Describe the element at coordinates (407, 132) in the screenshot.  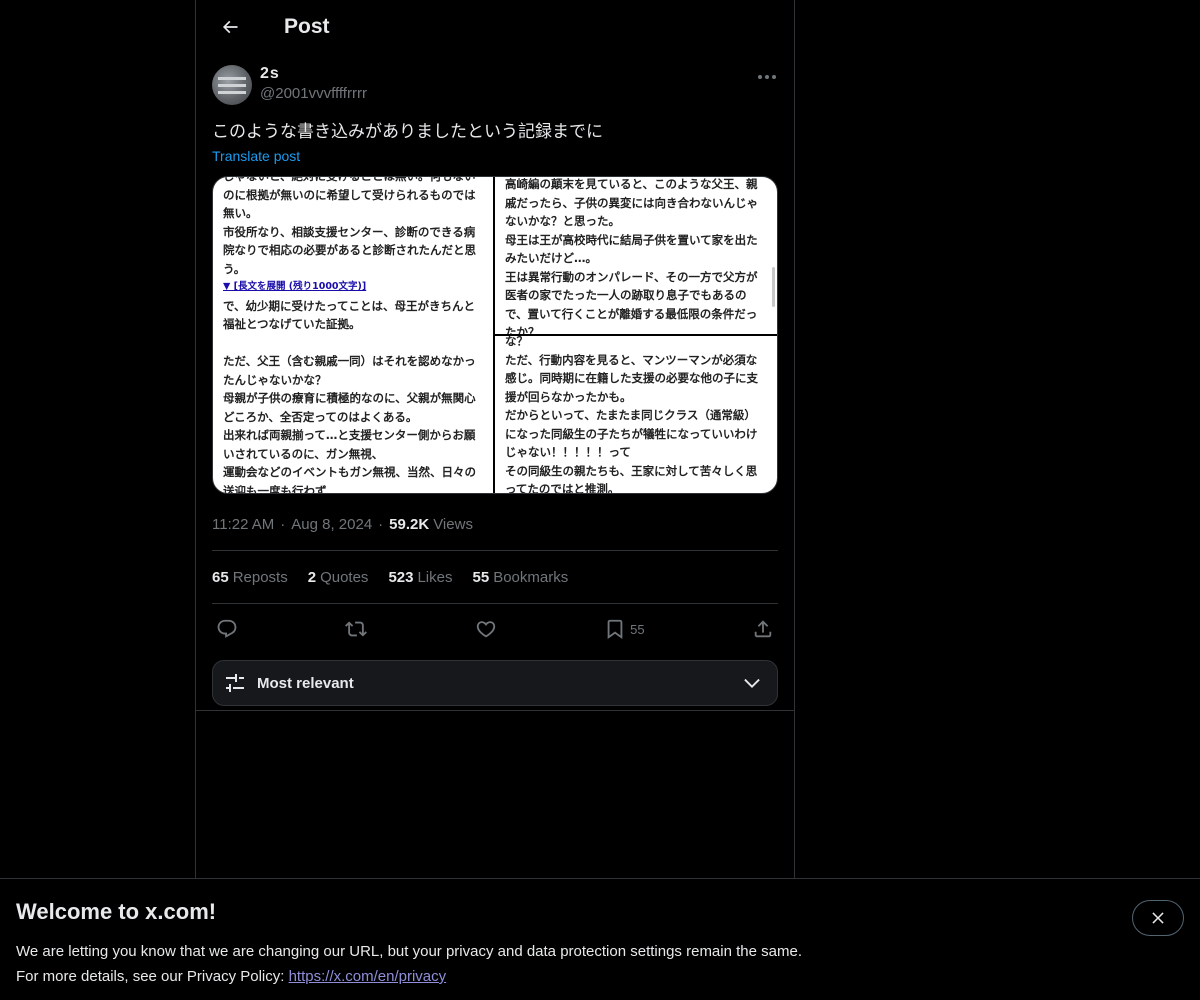
I see `post-text: このような書き込みがありましたという記録までに` at that location.